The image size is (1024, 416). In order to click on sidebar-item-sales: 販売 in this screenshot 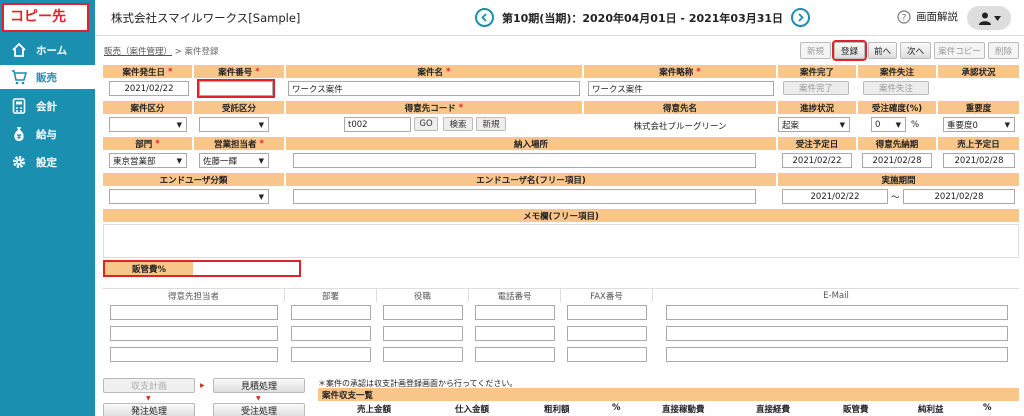, I will do `click(47, 77)`.